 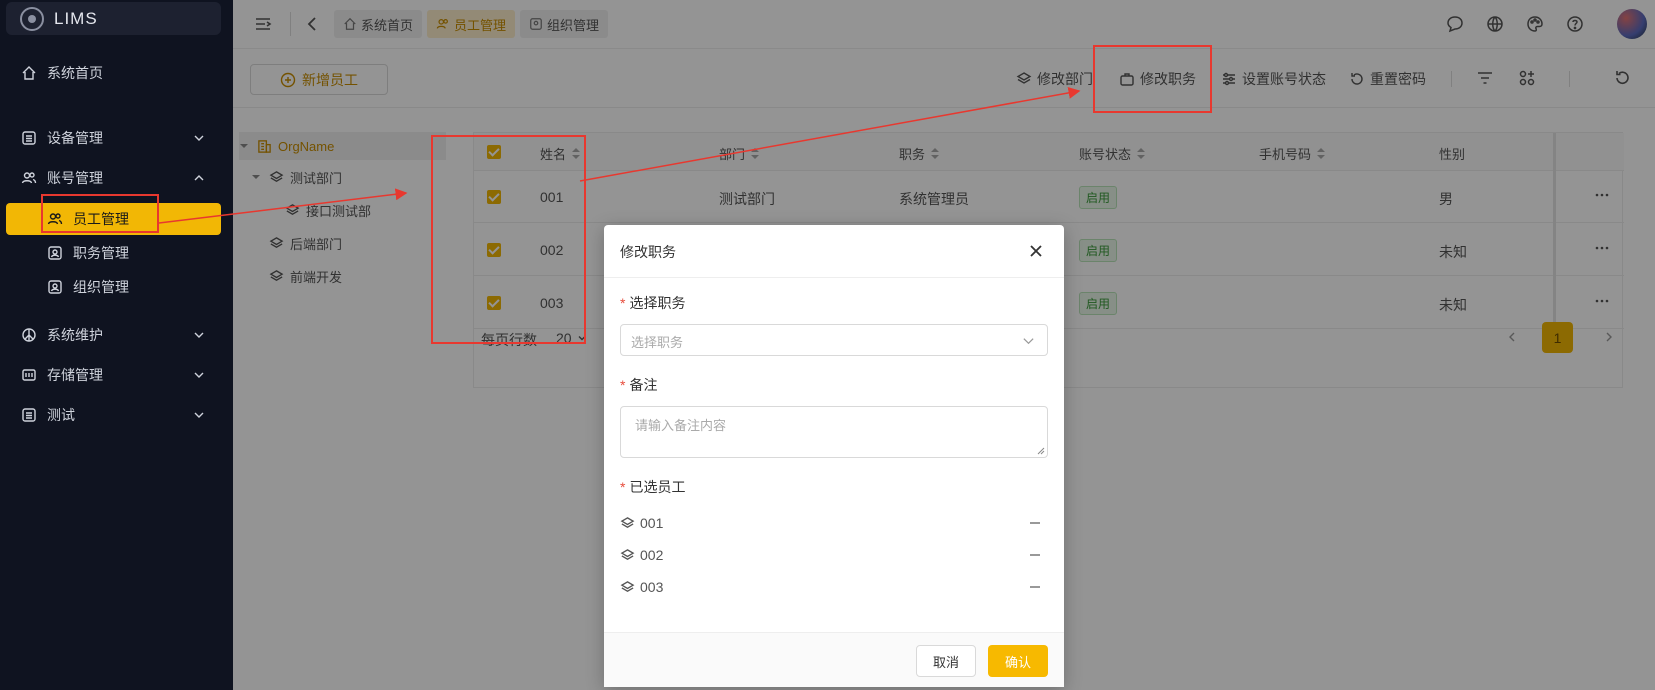 I want to click on selected-employees-label: * 已选员工, so click(x=652, y=487).